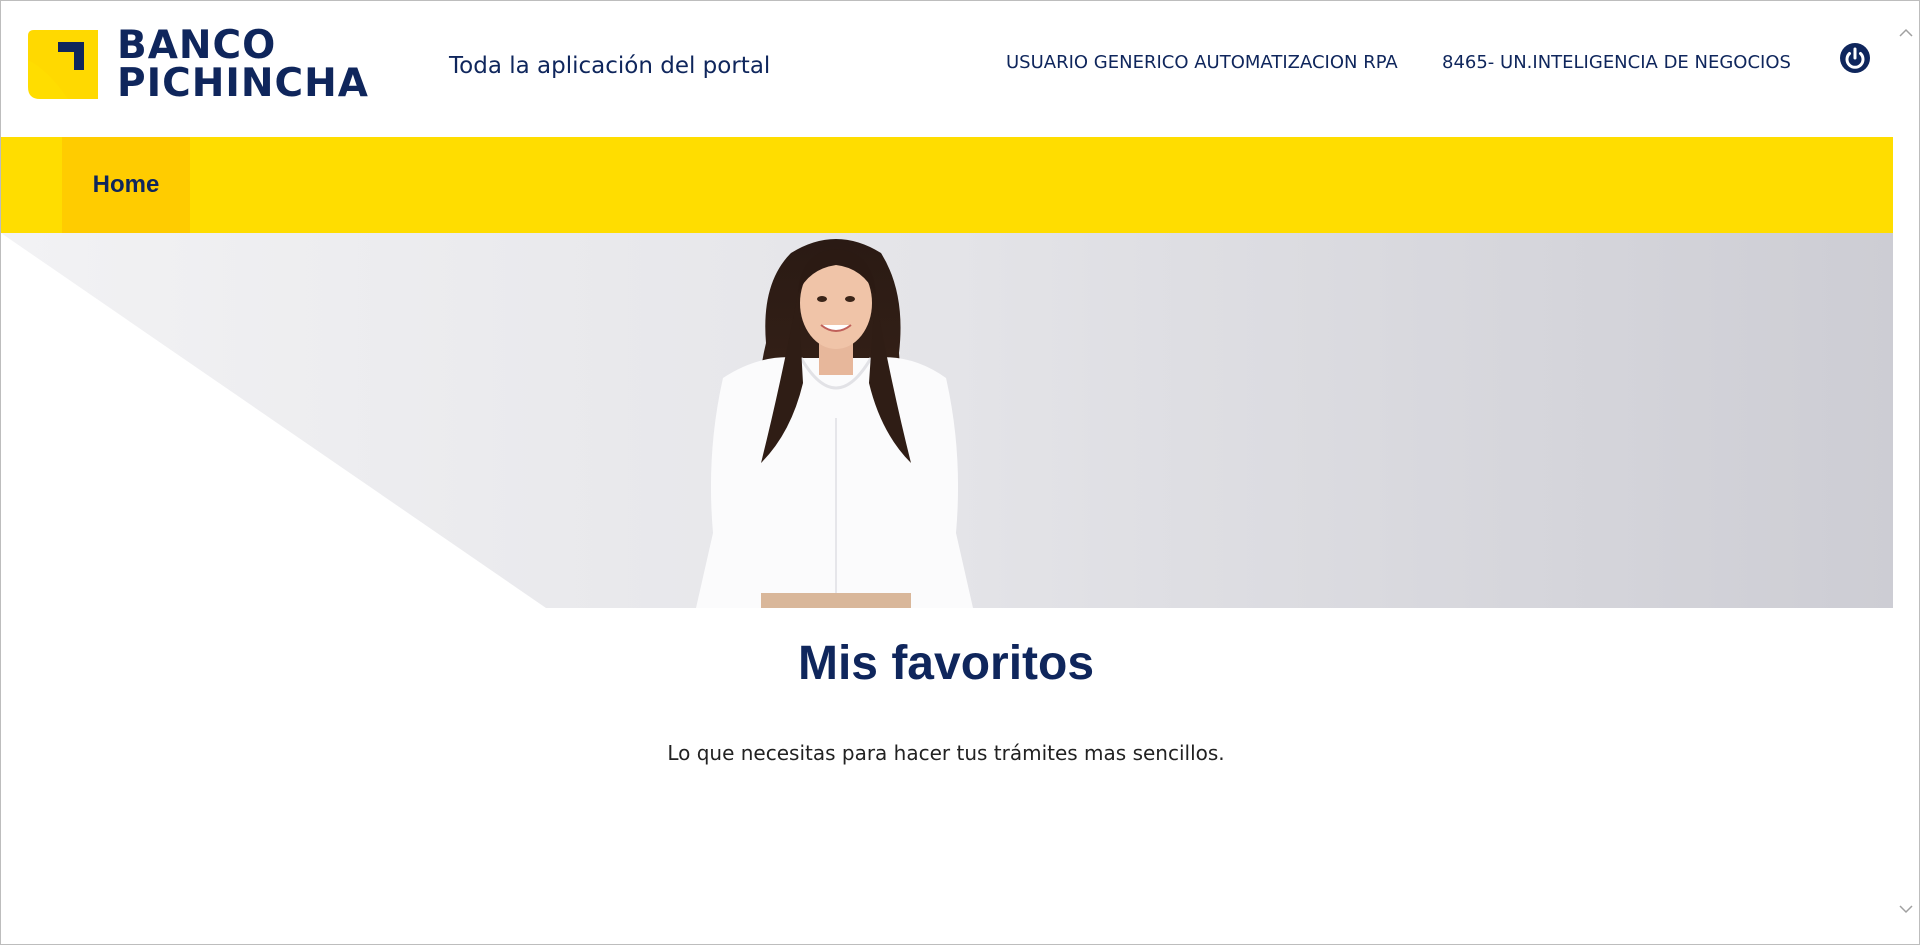  What do you see at coordinates (1906, 33) in the screenshot?
I see `chevron-up-icon` at bounding box center [1906, 33].